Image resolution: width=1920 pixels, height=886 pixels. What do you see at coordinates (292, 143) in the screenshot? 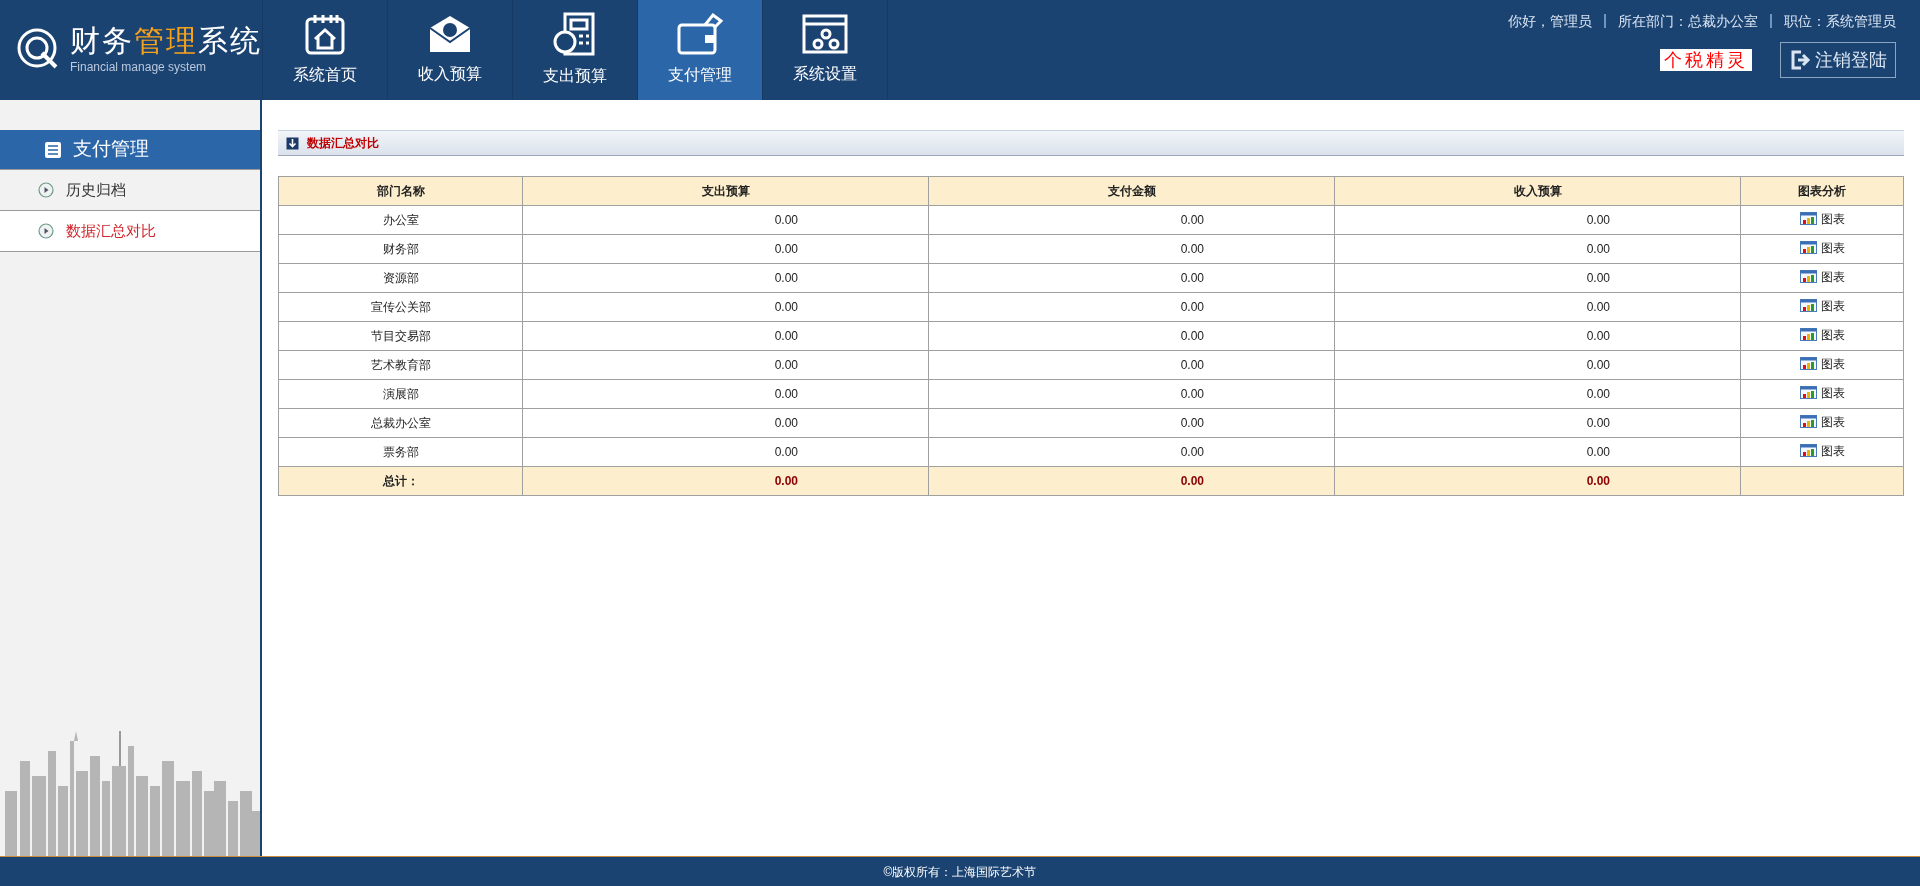
I see `download-icon` at bounding box center [292, 143].